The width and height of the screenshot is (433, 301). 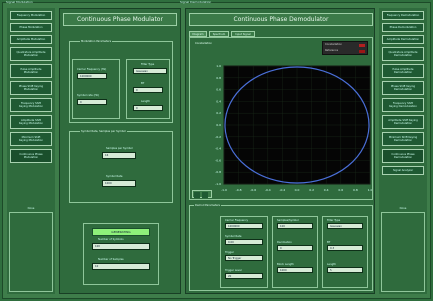 What do you see at coordinates (148, 108) in the screenshot?
I see `length-field: 0` at bounding box center [148, 108].